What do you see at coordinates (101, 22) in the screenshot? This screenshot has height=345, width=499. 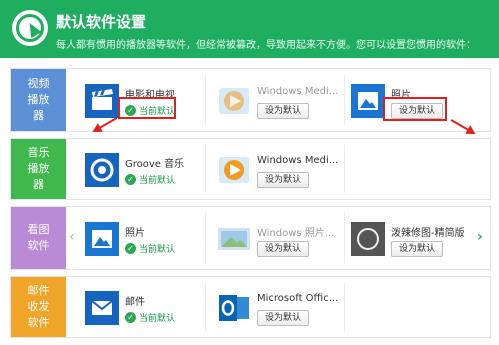 I see `page-title: 默认软件设置` at bounding box center [101, 22].